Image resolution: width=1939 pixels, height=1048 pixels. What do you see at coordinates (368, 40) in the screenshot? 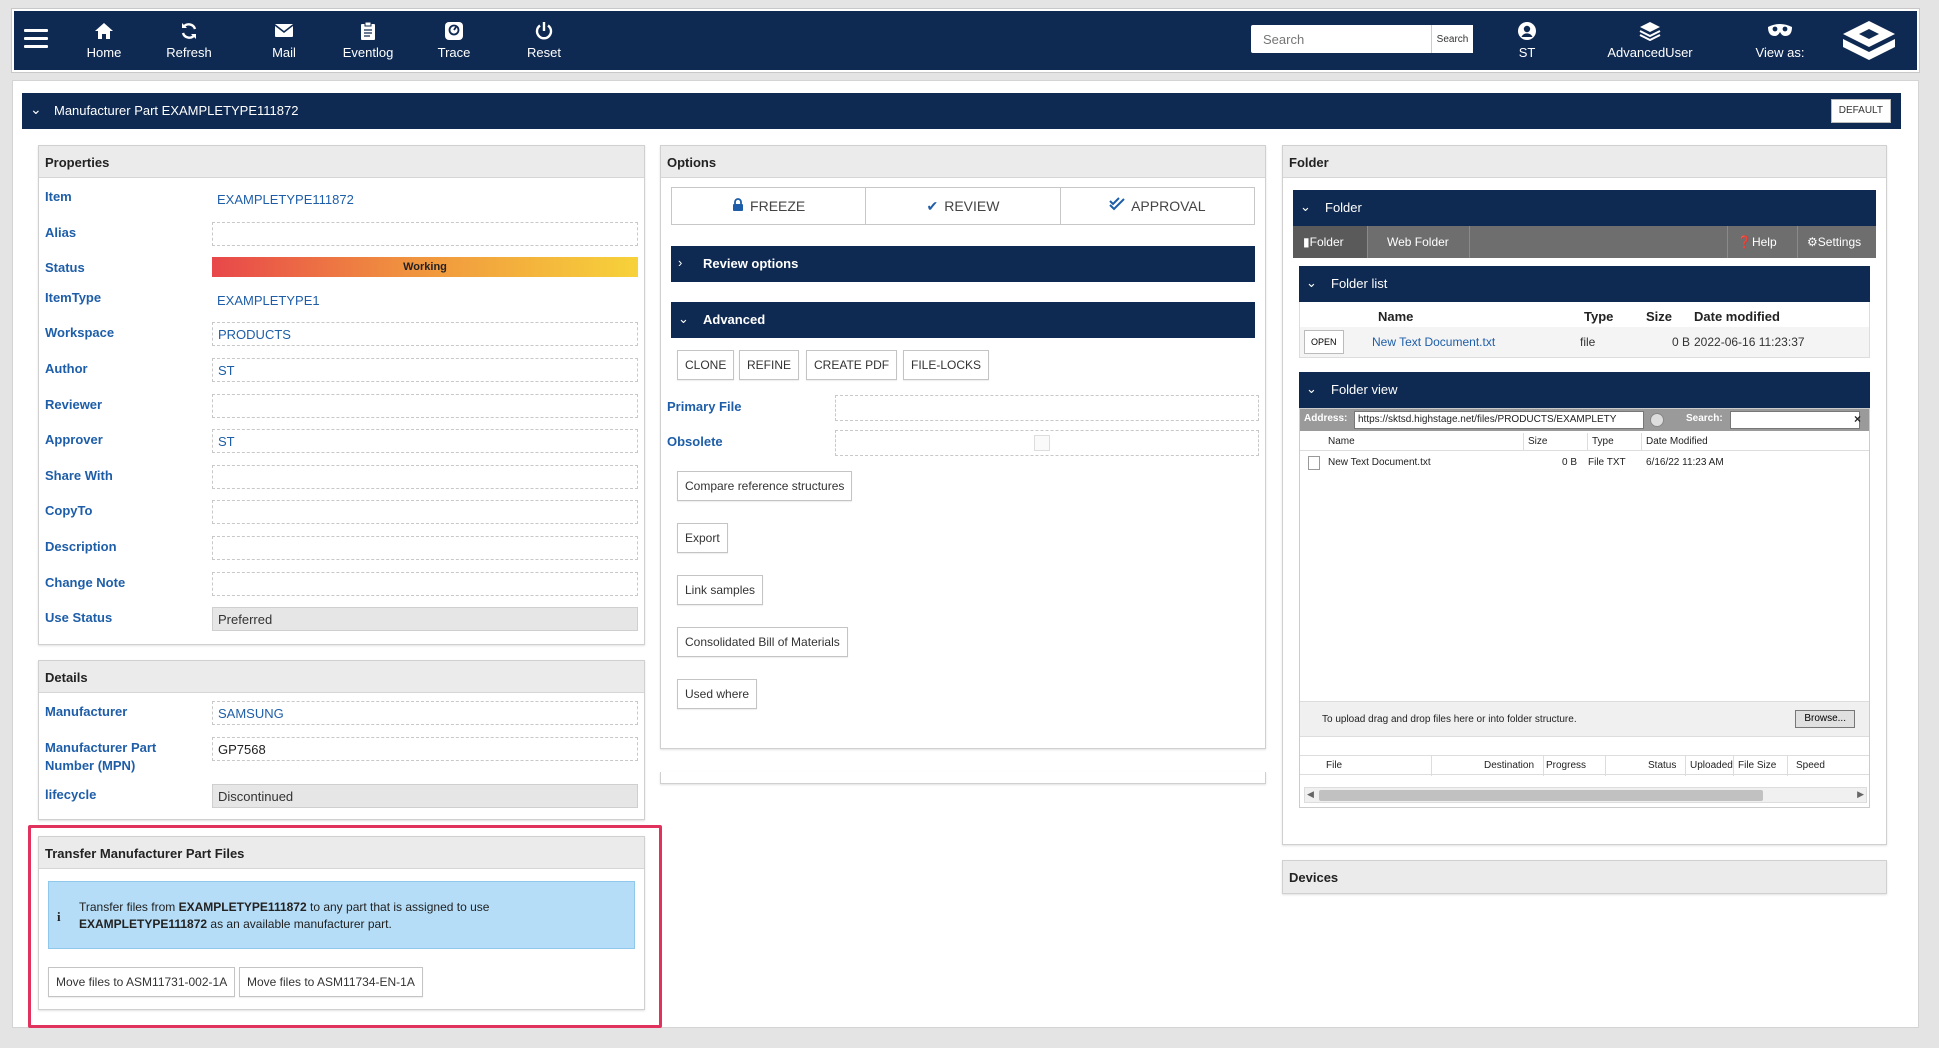
I see `nav-eventlog: Eventlog` at bounding box center [368, 40].